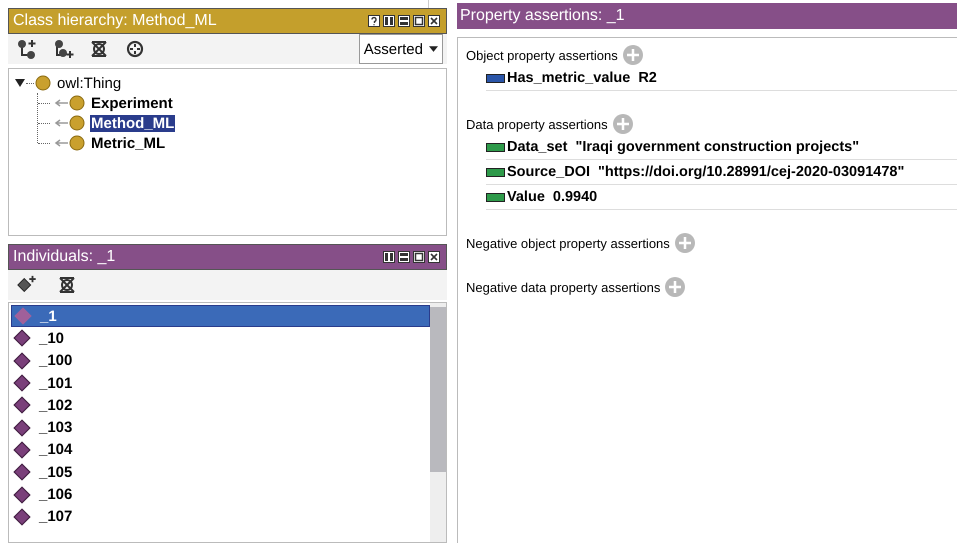  What do you see at coordinates (220, 316) in the screenshot?
I see `list-item: _1` at bounding box center [220, 316].